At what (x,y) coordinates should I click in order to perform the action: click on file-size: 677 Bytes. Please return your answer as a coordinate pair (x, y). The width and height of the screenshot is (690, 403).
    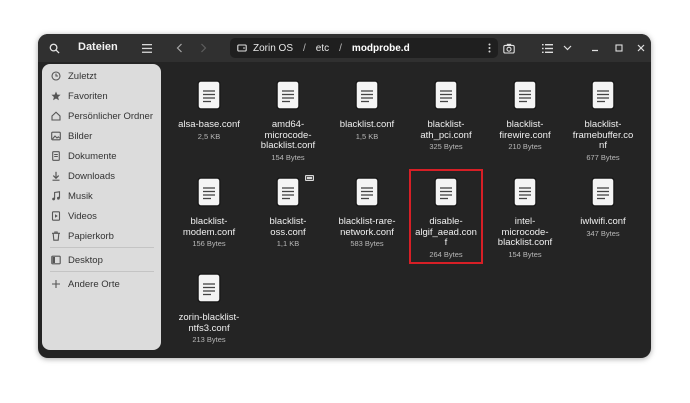
    Looking at the image, I should click on (603, 157).